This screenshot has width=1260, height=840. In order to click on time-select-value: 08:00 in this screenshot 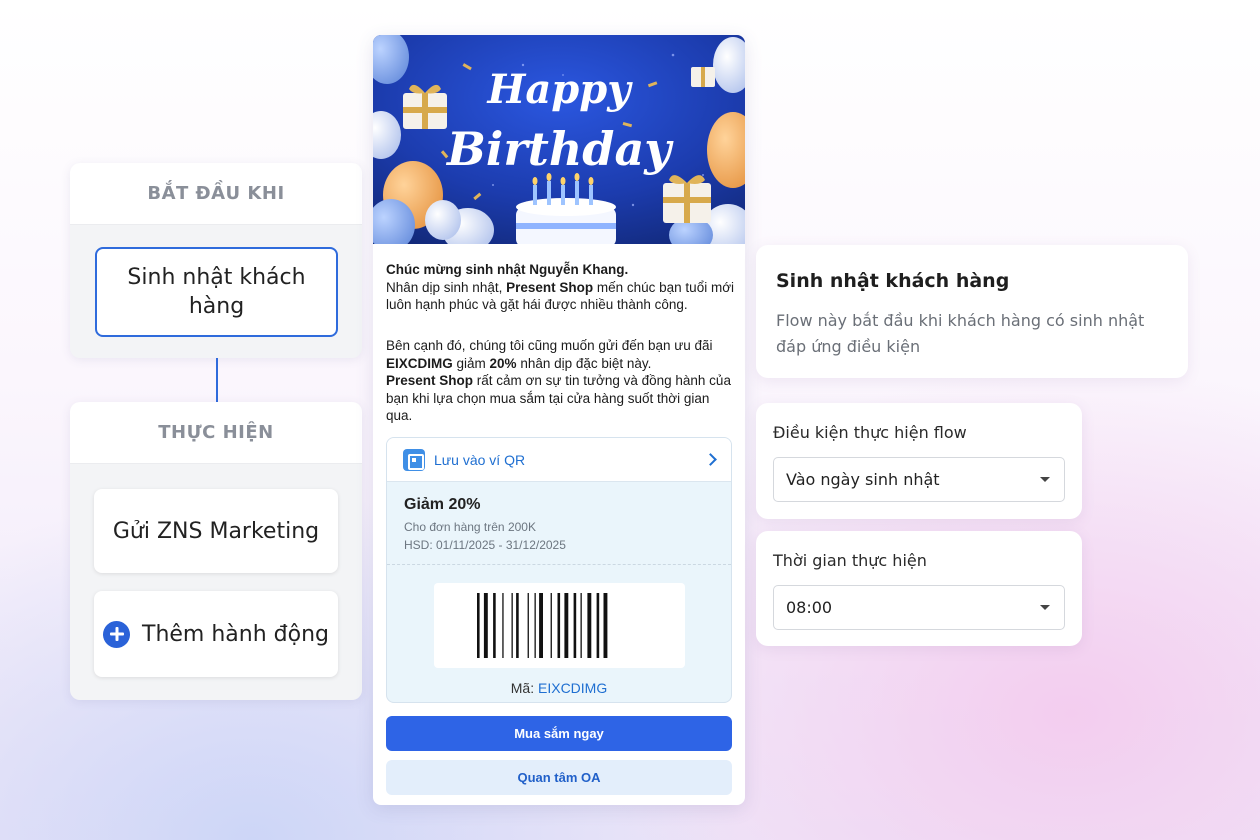, I will do `click(809, 607)`.